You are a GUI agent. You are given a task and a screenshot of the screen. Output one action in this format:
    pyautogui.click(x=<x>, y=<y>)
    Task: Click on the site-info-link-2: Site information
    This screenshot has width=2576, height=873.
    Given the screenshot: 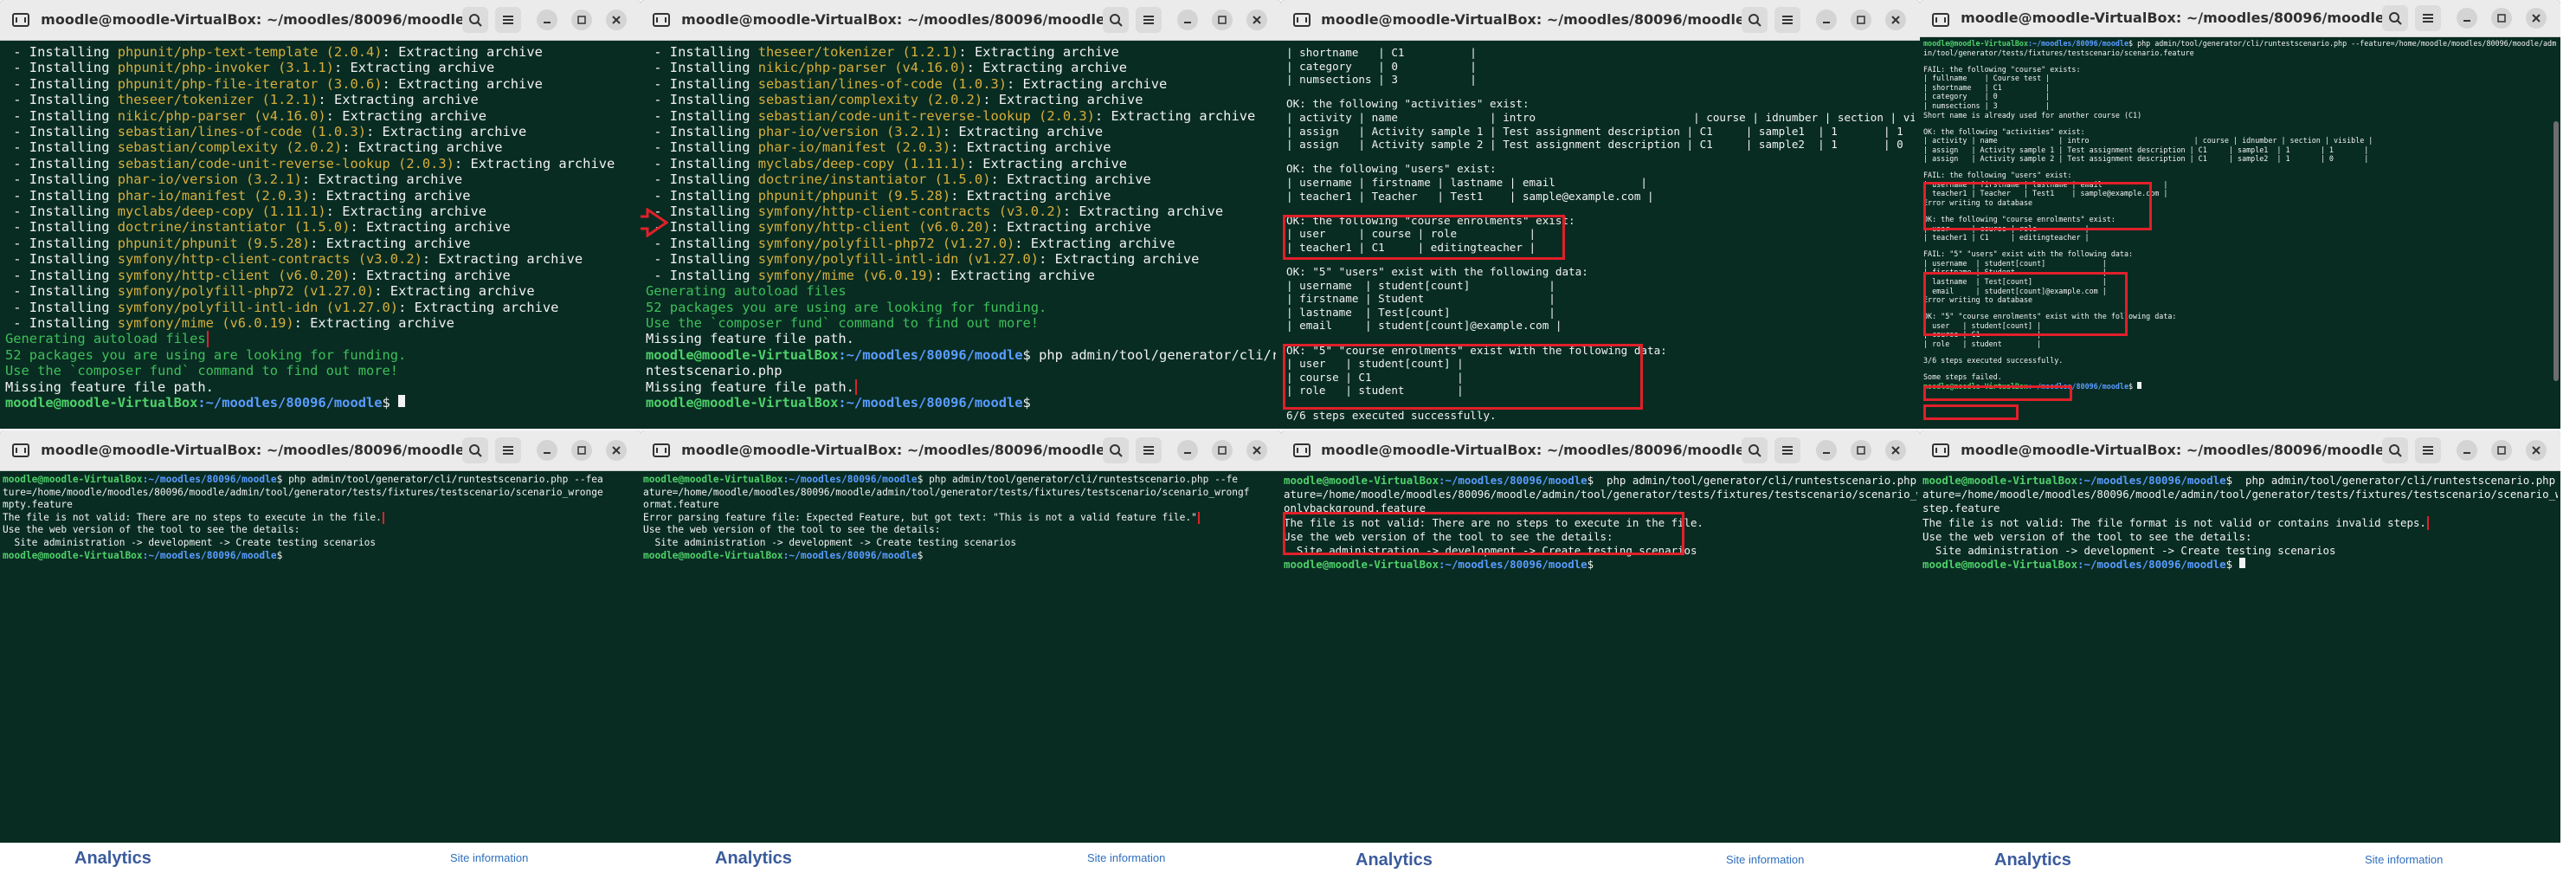 What is the action you would take?
    pyautogui.click(x=1126, y=857)
    